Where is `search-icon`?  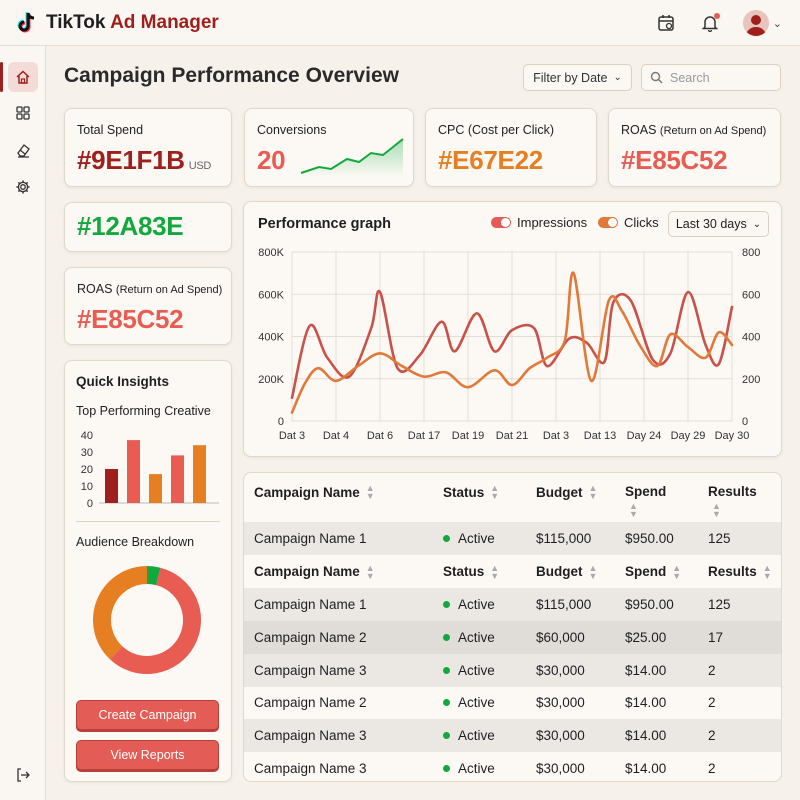 search-icon is located at coordinates (656, 77).